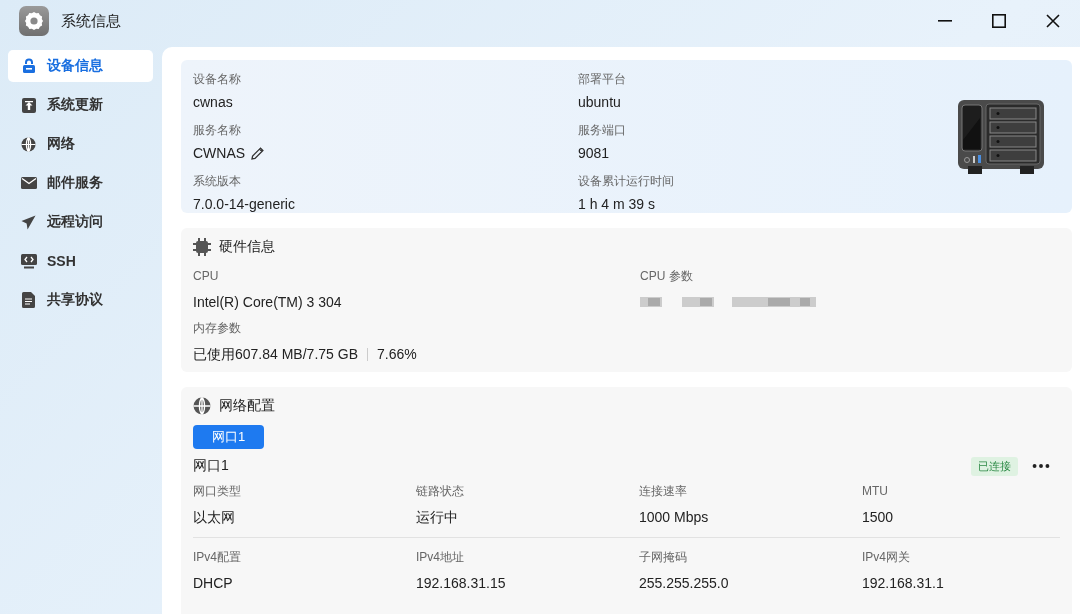  I want to click on upload-icon, so click(28, 105).